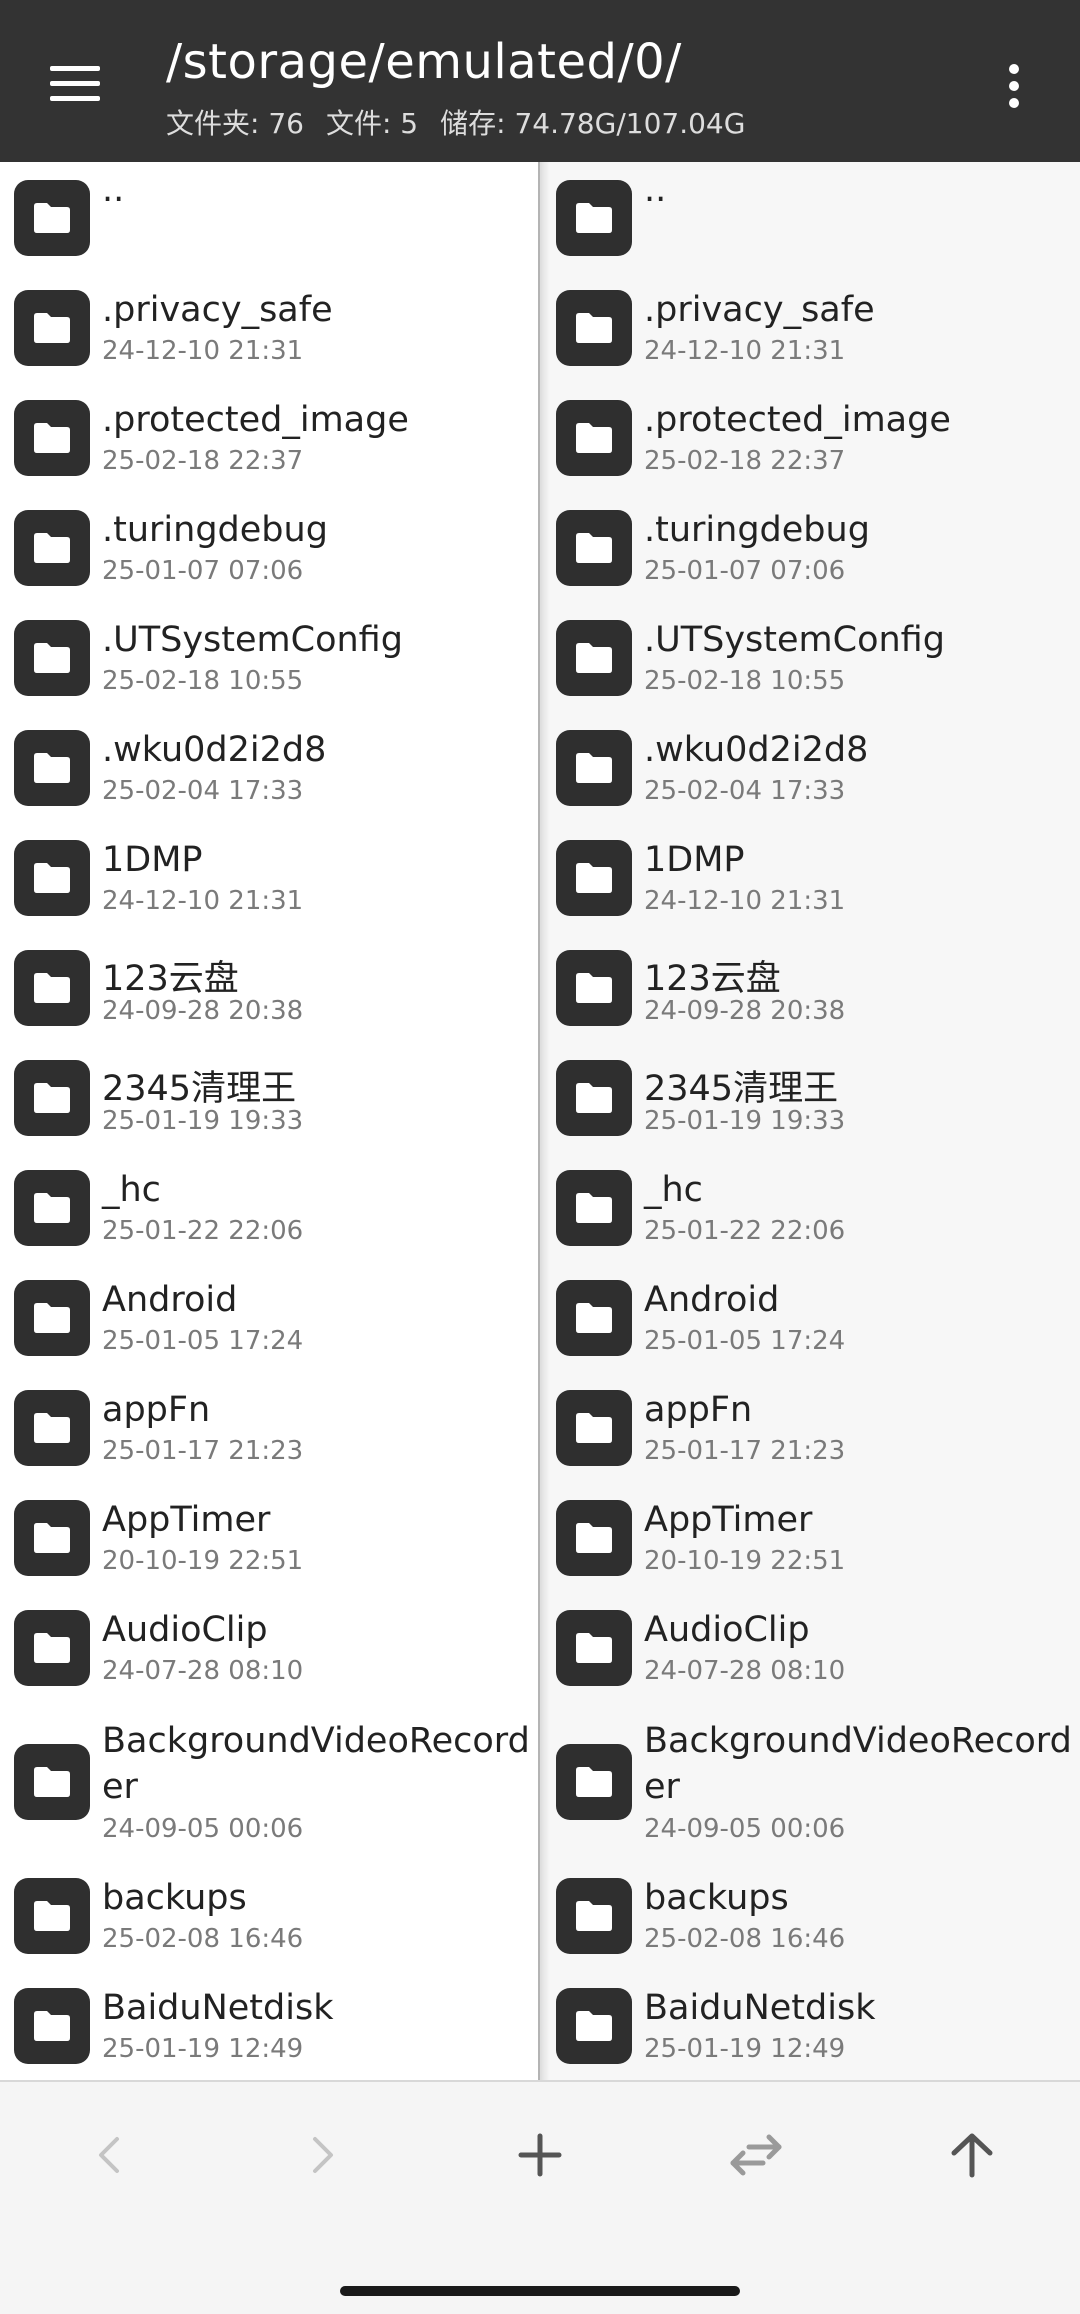  Describe the element at coordinates (235, 123) in the screenshot. I see `folder-count: 文件夹: 76` at that location.